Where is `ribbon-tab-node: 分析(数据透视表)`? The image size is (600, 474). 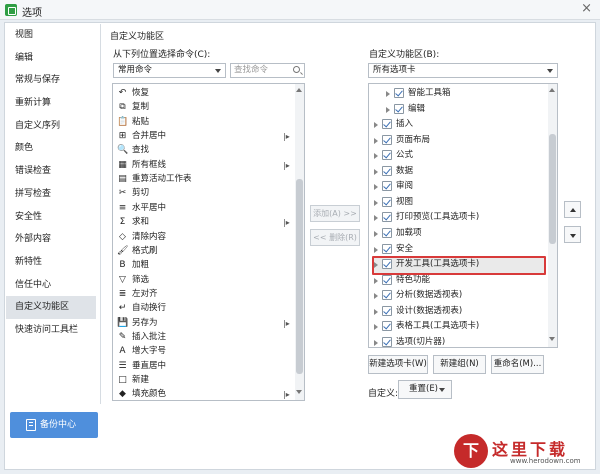 ribbon-tab-node: 分析(数据透视表) is located at coordinates (459, 296).